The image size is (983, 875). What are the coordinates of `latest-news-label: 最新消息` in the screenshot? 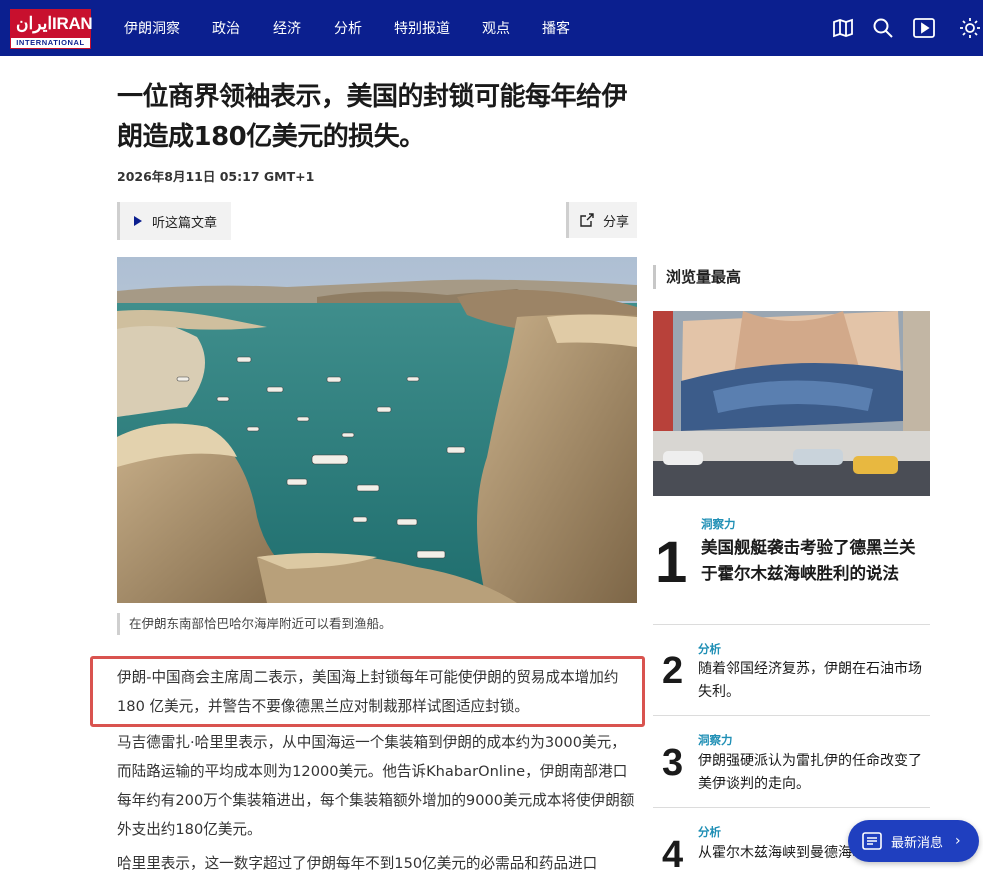 It's located at (917, 843).